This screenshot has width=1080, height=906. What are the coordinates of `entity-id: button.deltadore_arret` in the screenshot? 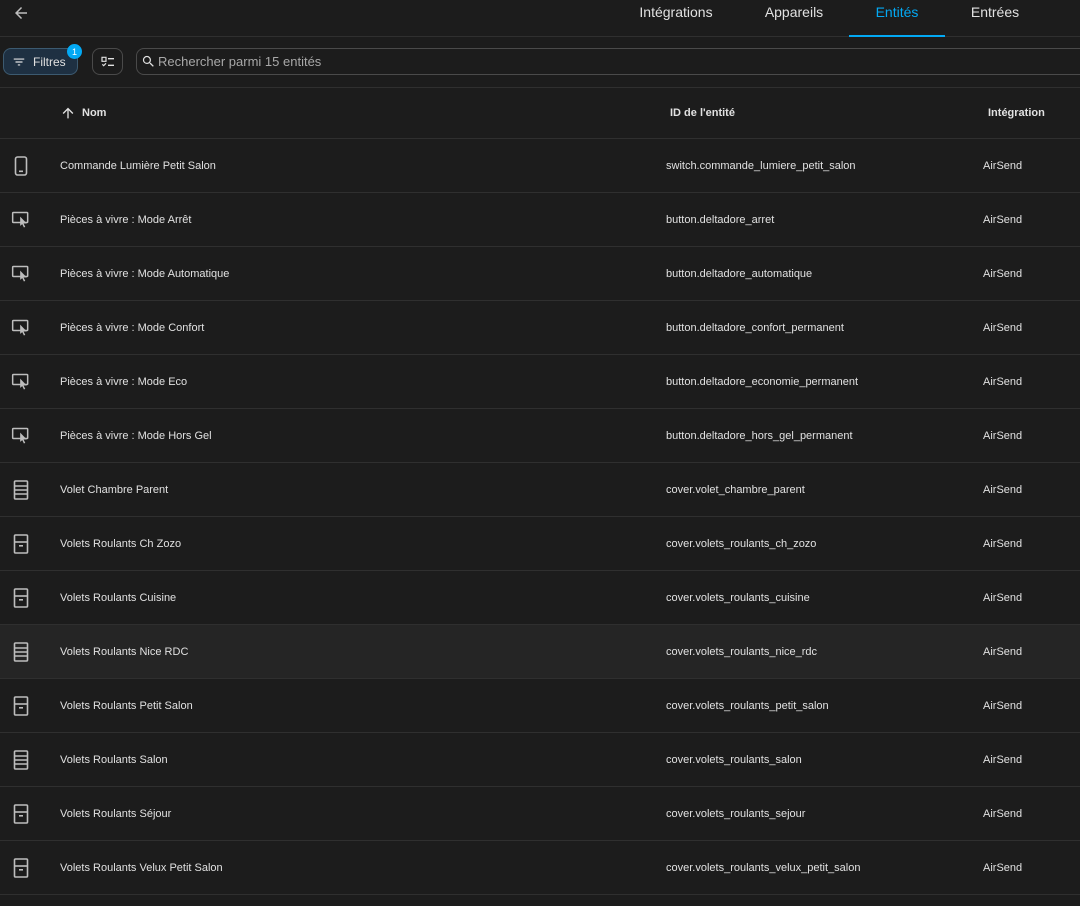 It's located at (720, 219).